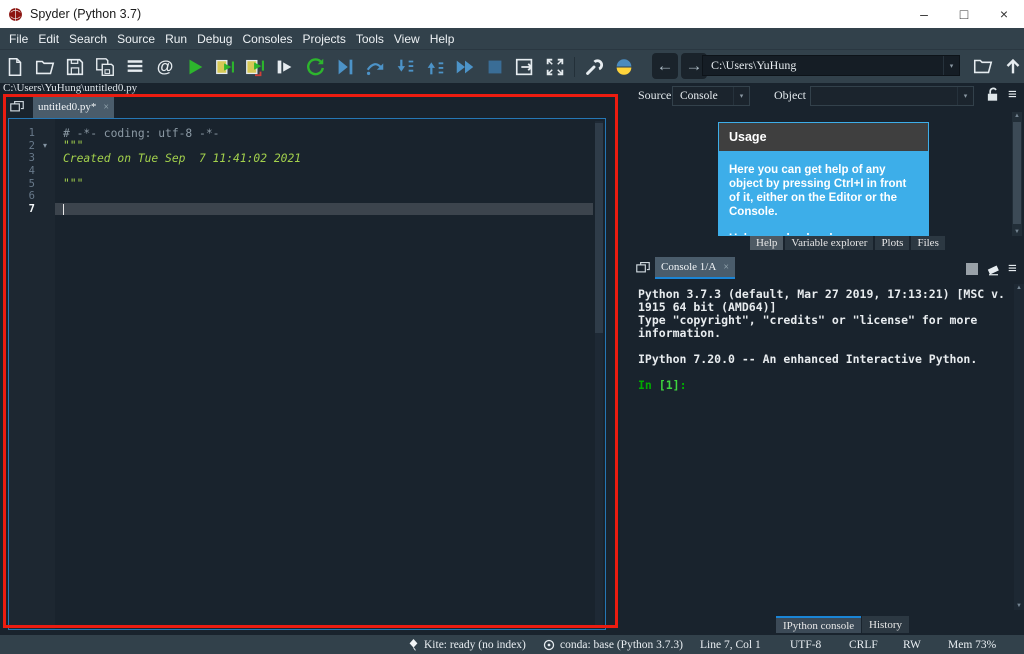 The image size is (1024, 654). Describe the element at coordinates (267, 39) in the screenshot. I see `menu-consoles: Consoles` at that location.